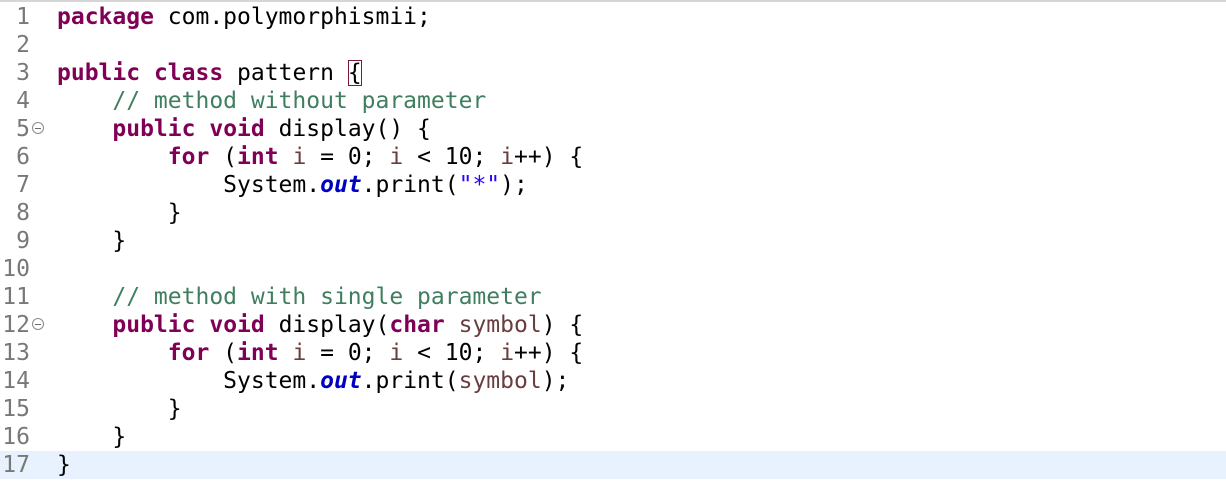  Describe the element at coordinates (347, 129) in the screenshot. I see `code-token: display() {` at that location.